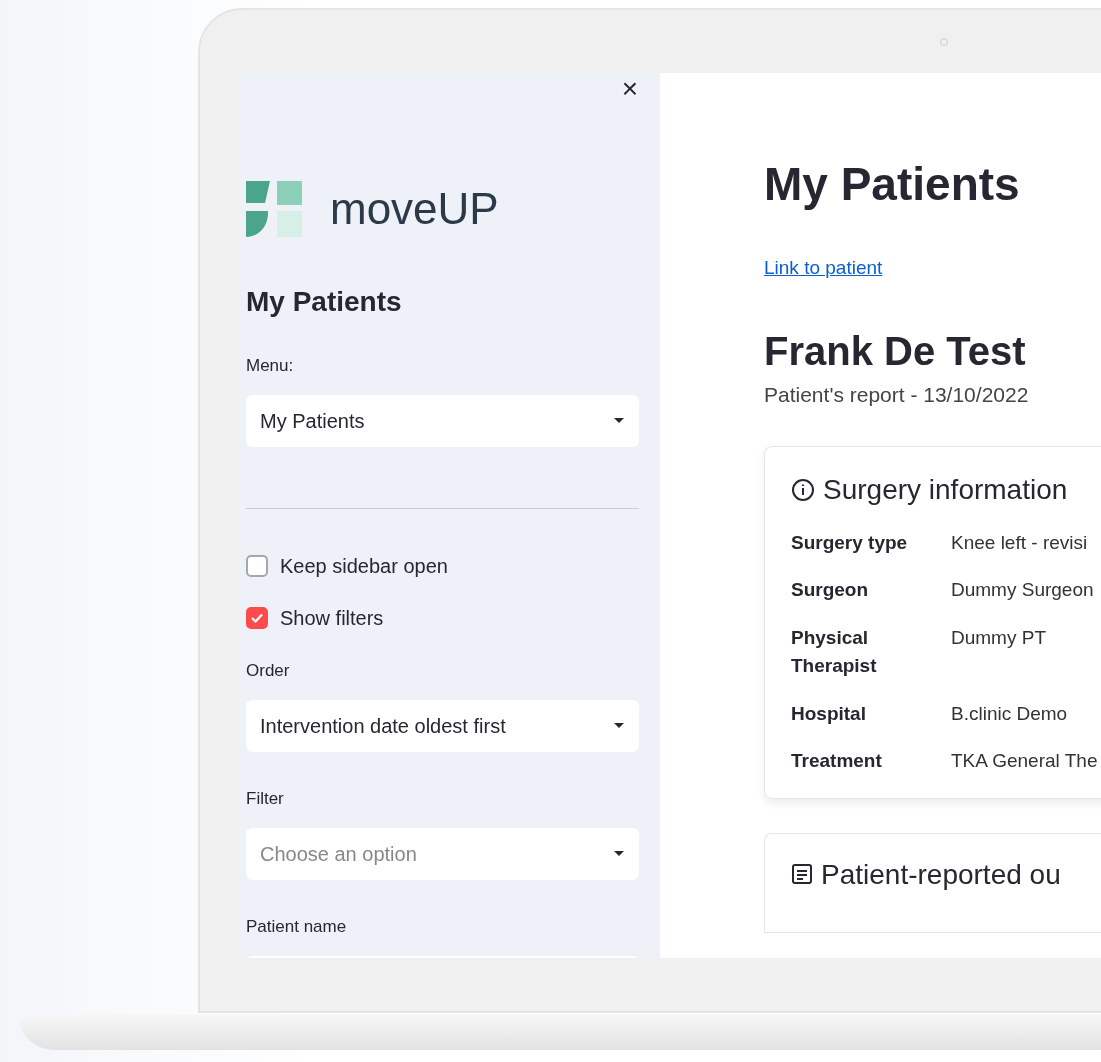  What do you see at coordinates (274, 209) in the screenshot?
I see `logo-icon` at bounding box center [274, 209].